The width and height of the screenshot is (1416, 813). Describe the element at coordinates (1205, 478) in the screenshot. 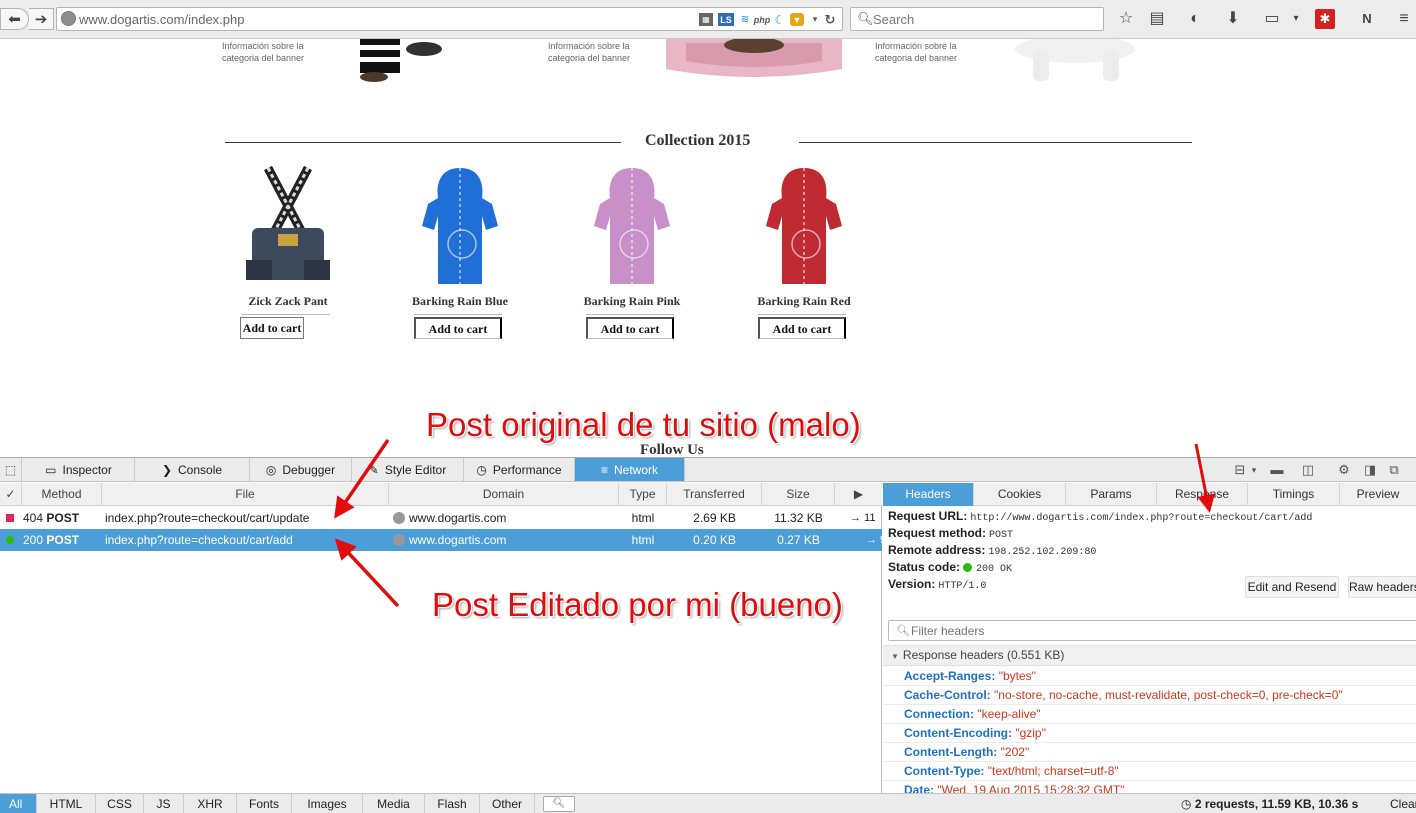

I see `arrow-to-request-url` at that location.